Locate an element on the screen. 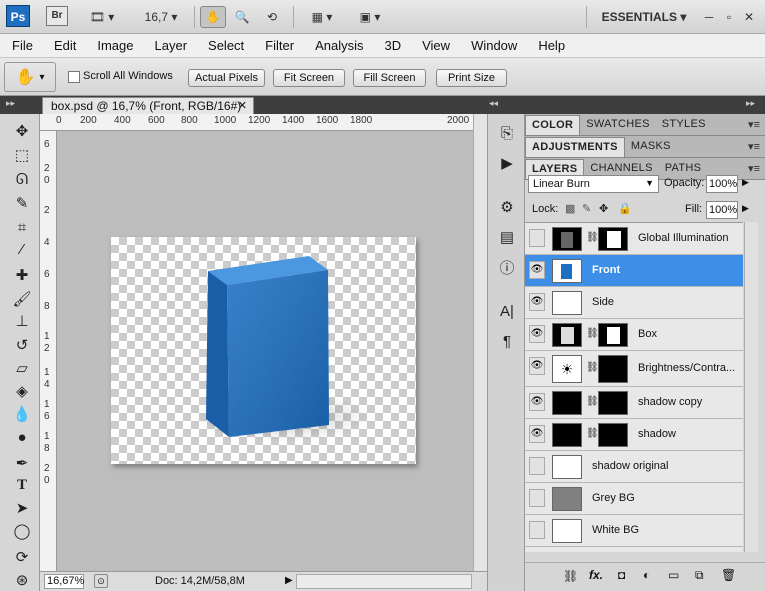 The height and width of the screenshot is (591, 765). horizontal-scrollbar is located at coordinates (384, 581).